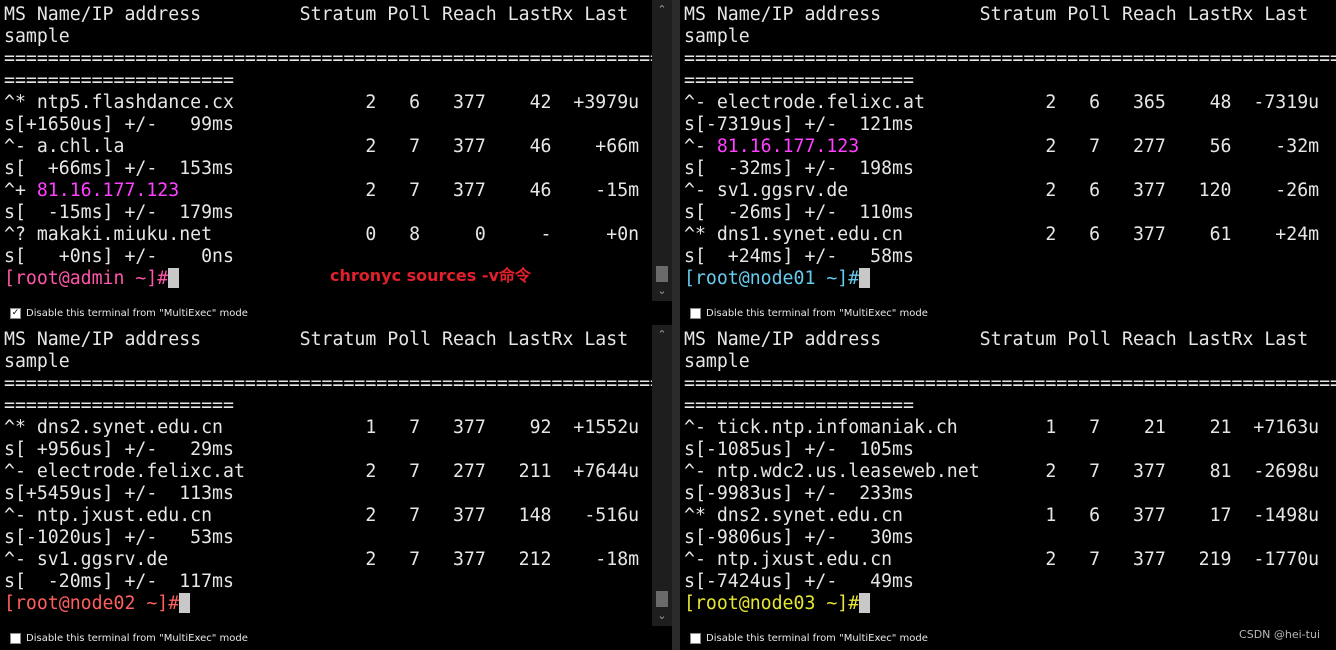 This screenshot has height=650, width=1336. I want to click on terminal-line: s[-7424us] +/- 49ms, so click(799, 581).